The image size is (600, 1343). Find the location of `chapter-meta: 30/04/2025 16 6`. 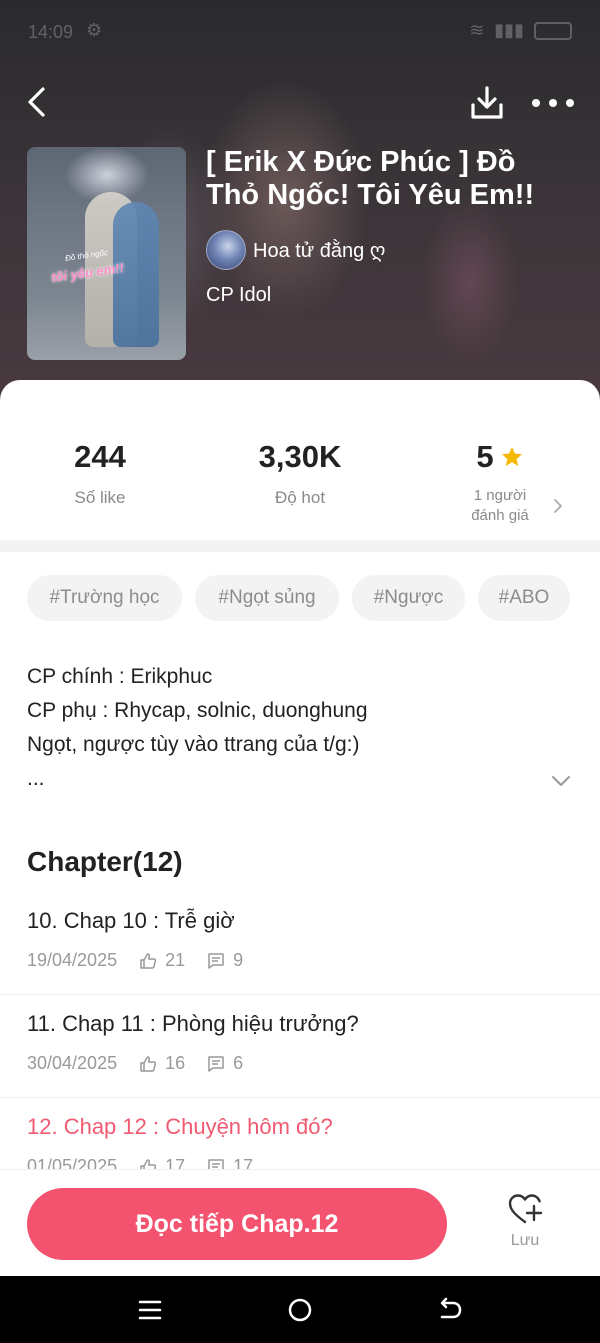

chapter-meta: 30/04/2025 16 6 is located at coordinates (135, 1063).